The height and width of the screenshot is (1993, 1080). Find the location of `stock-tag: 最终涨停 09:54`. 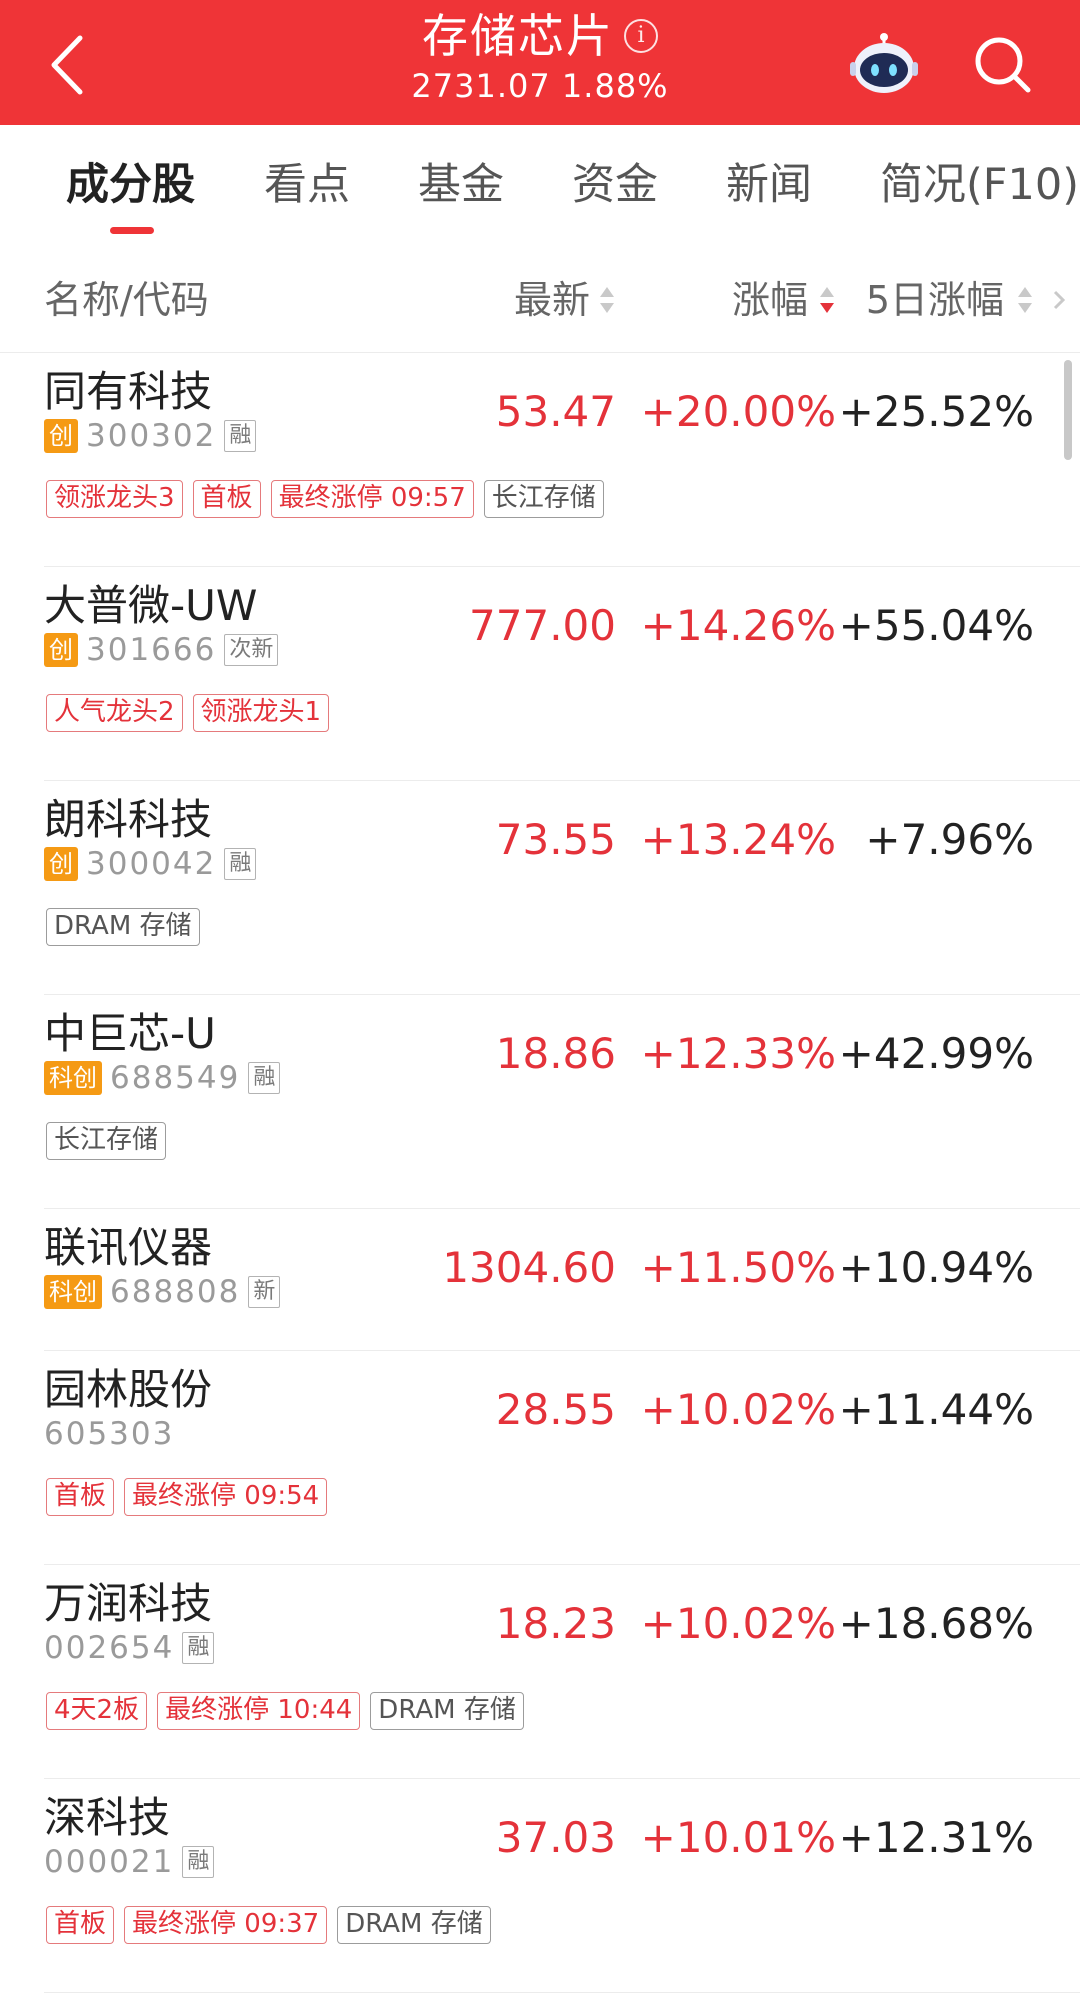

stock-tag: 最终涨停 09:54 is located at coordinates (226, 1497).